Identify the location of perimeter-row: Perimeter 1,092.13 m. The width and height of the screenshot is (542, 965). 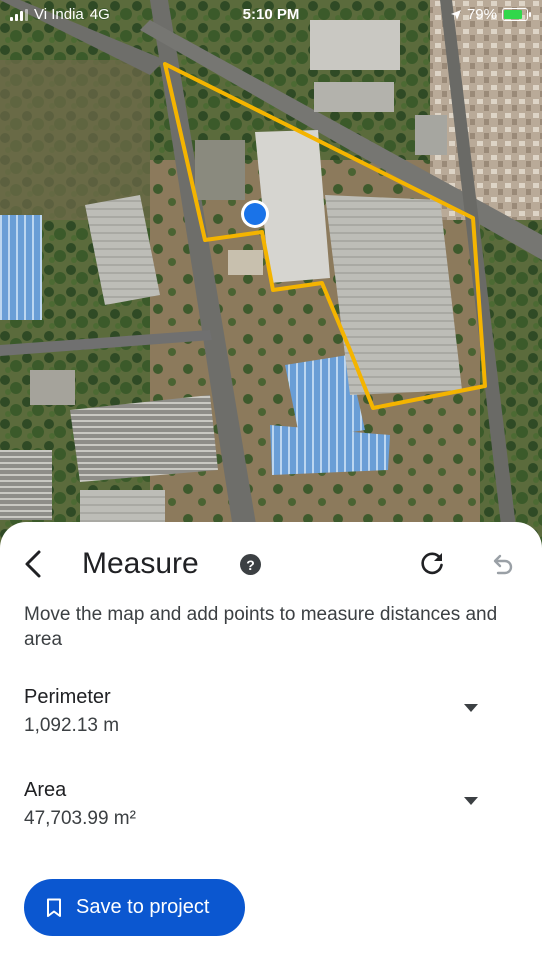
(271, 714).